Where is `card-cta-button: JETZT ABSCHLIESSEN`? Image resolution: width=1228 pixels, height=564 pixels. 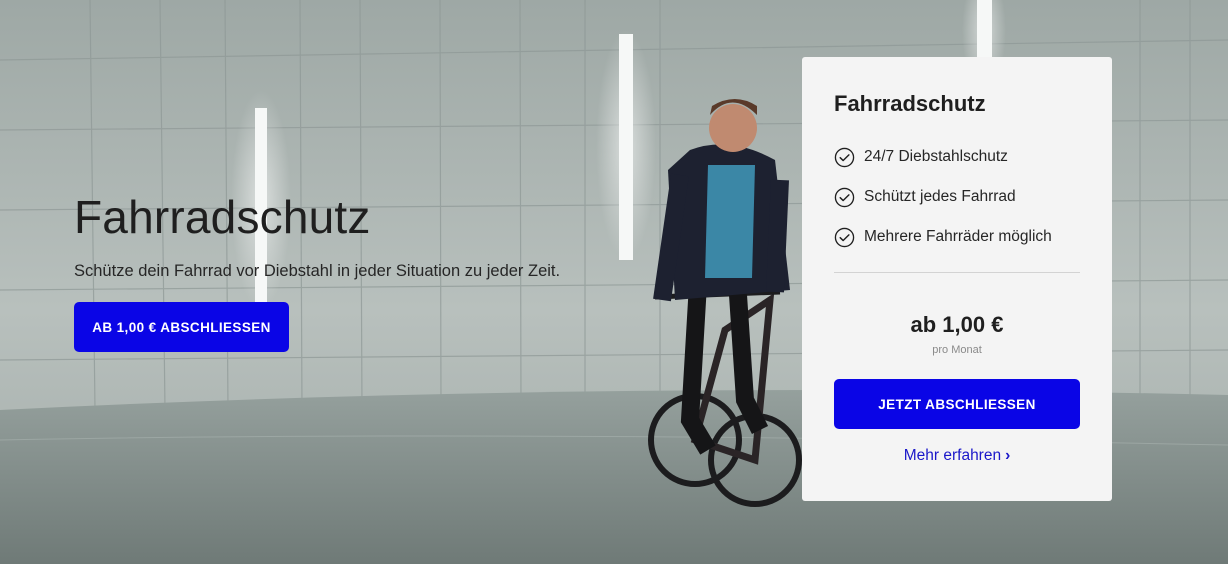
card-cta-button: JETZT ABSCHLIESSEN is located at coordinates (957, 404).